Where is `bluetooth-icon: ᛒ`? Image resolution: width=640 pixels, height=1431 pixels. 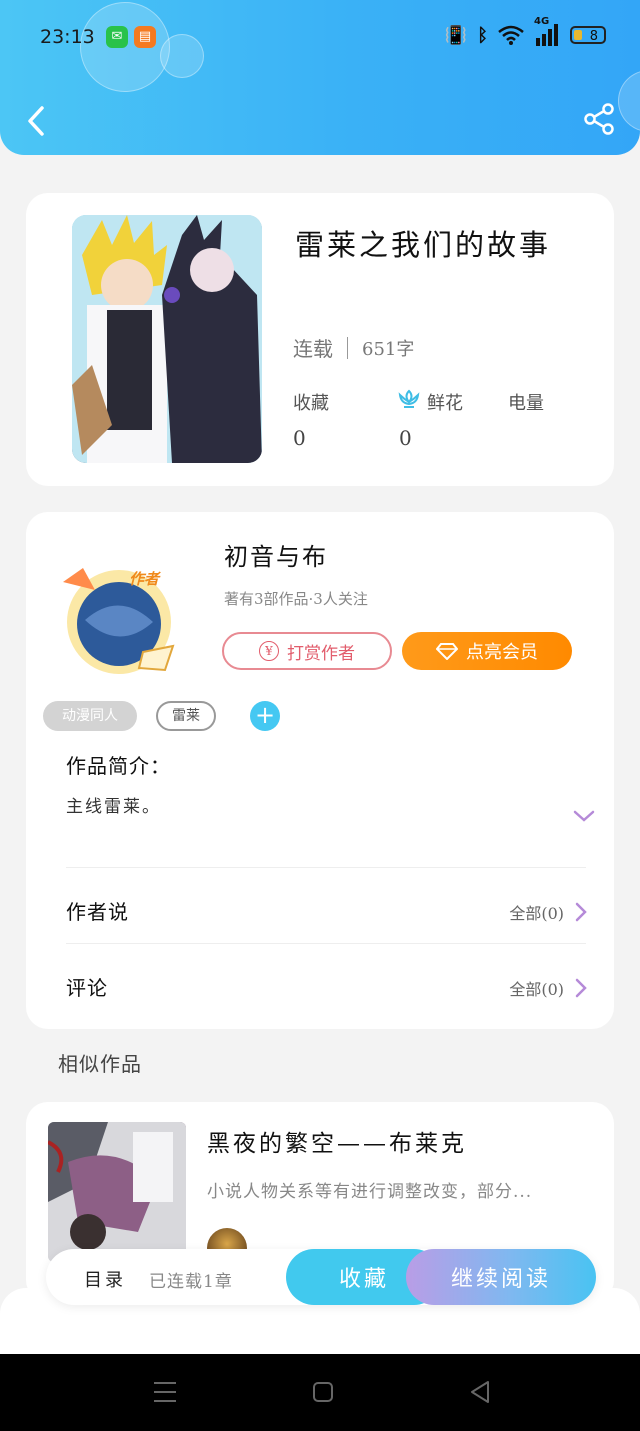 bluetooth-icon: ᛒ is located at coordinates (482, 35).